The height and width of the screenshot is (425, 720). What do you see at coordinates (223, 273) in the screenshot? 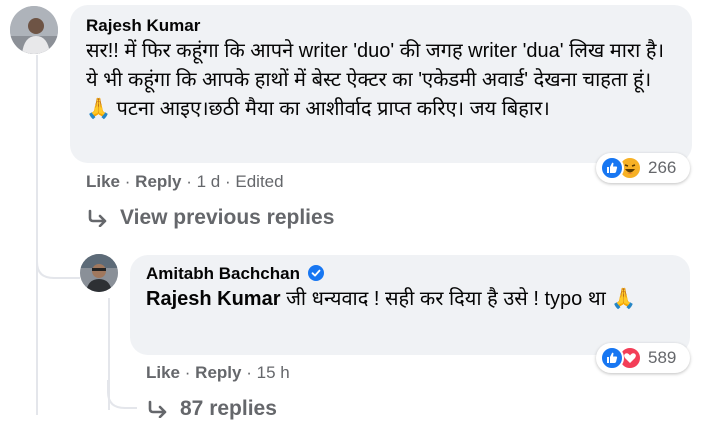
I see `reply-author: Amitabh Bachchan` at bounding box center [223, 273].